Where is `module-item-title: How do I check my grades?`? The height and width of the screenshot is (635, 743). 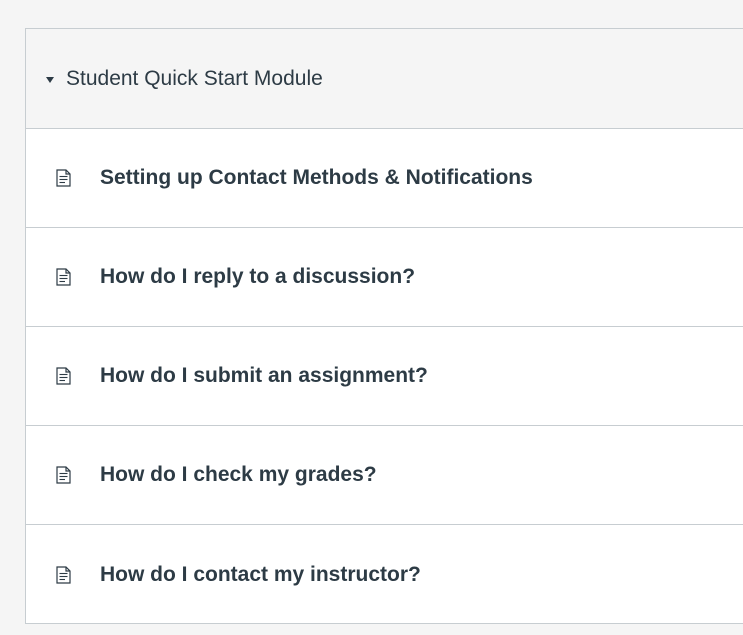 module-item-title: How do I check my grades? is located at coordinates (238, 475).